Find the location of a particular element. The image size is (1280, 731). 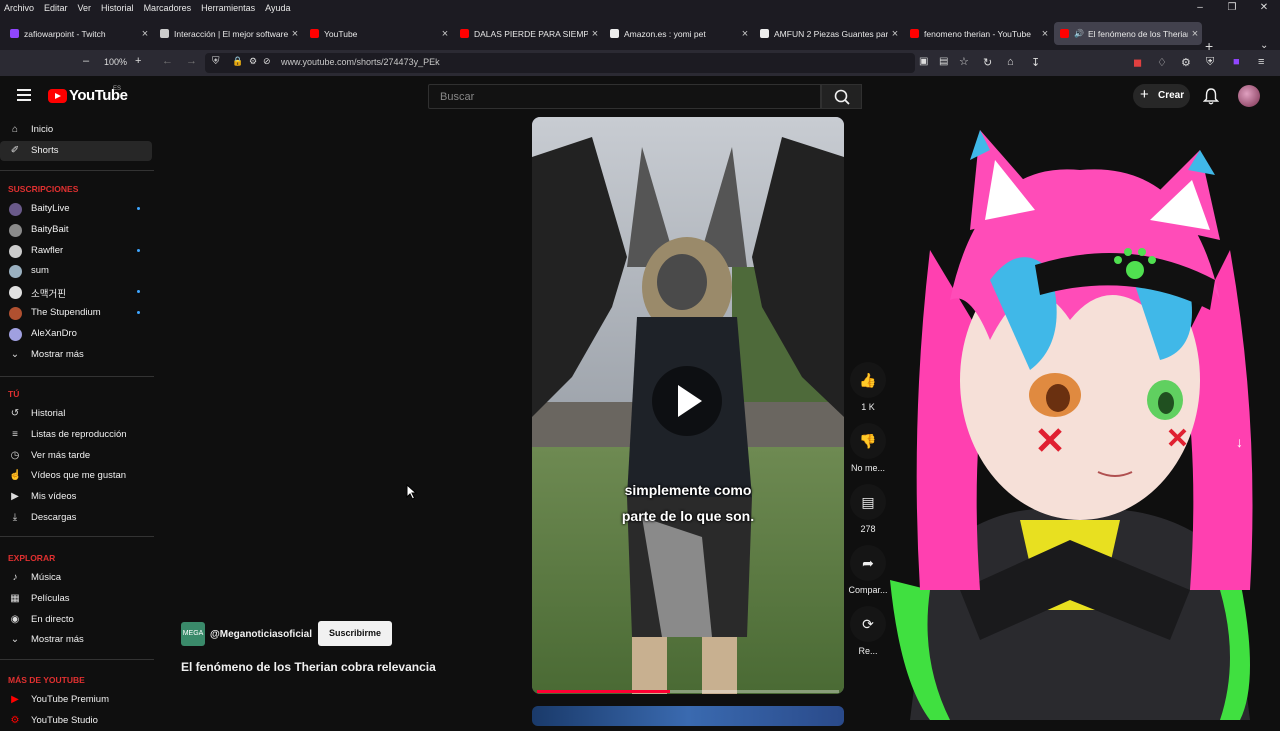

sidebar-item: The Stupendium is located at coordinates (76, 313).